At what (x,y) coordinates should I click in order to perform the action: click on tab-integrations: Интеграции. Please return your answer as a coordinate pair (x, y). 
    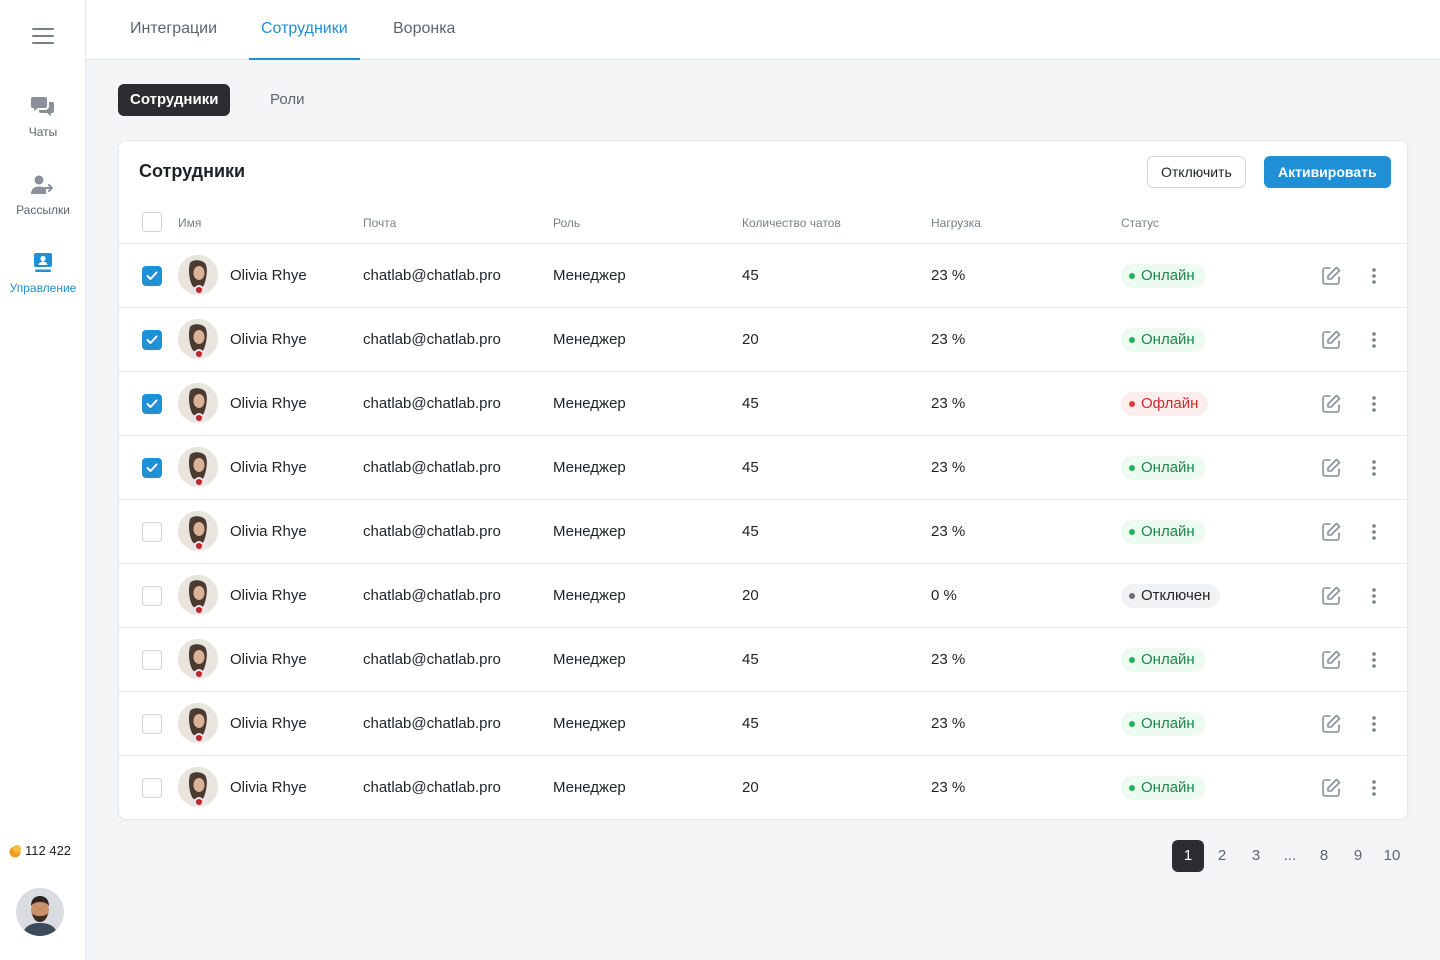
    Looking at the image, I should click on (173, 30).